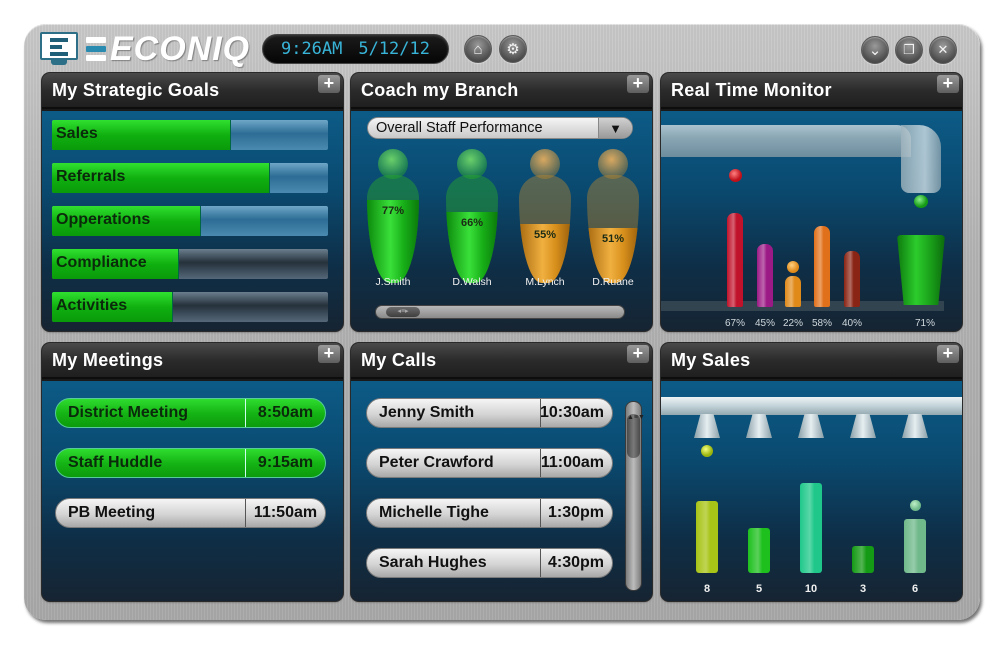 This screenshot has width=1000, height=649. Describe the element at coordinates (190, 413) in the screenshot. I see `meeting-item: District Meeting 8:50am` at that location.